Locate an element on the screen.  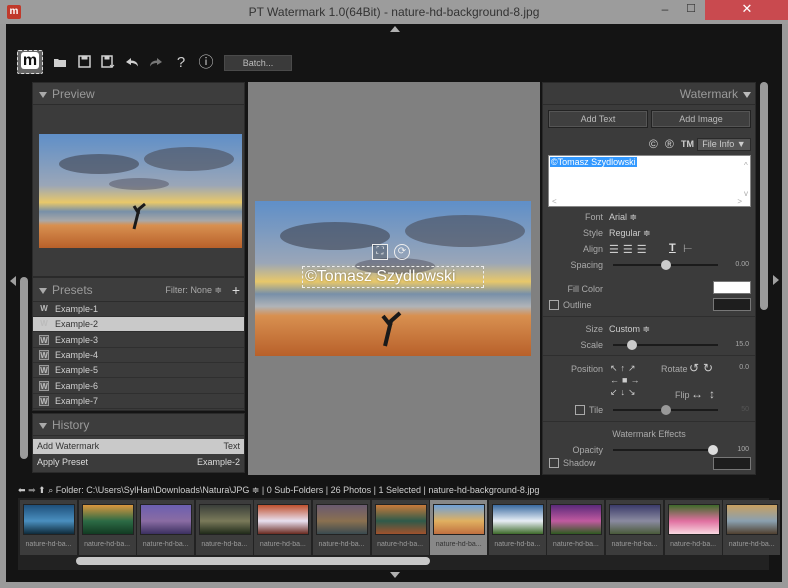
preset-item: W Example-7 is located at coordinates (138, 401).